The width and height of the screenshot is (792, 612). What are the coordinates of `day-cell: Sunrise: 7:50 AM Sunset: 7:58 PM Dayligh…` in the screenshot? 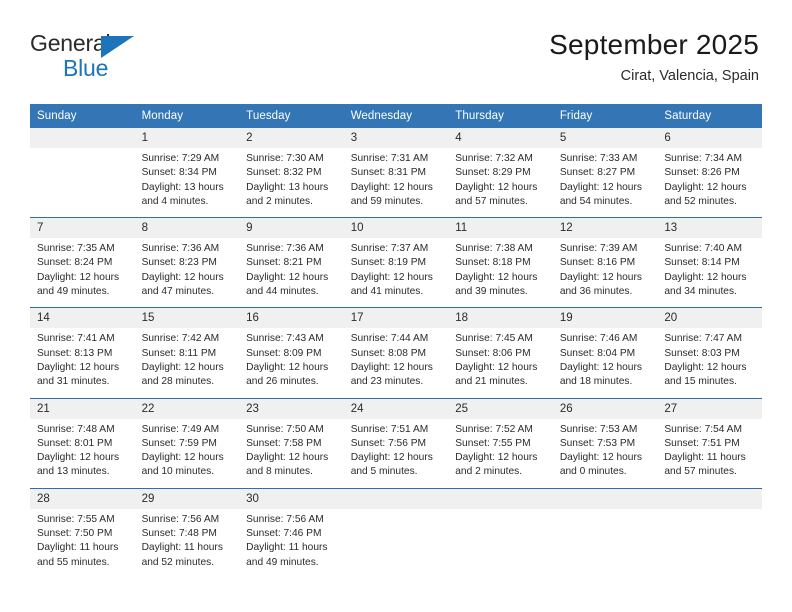 It's located at (291, 453).